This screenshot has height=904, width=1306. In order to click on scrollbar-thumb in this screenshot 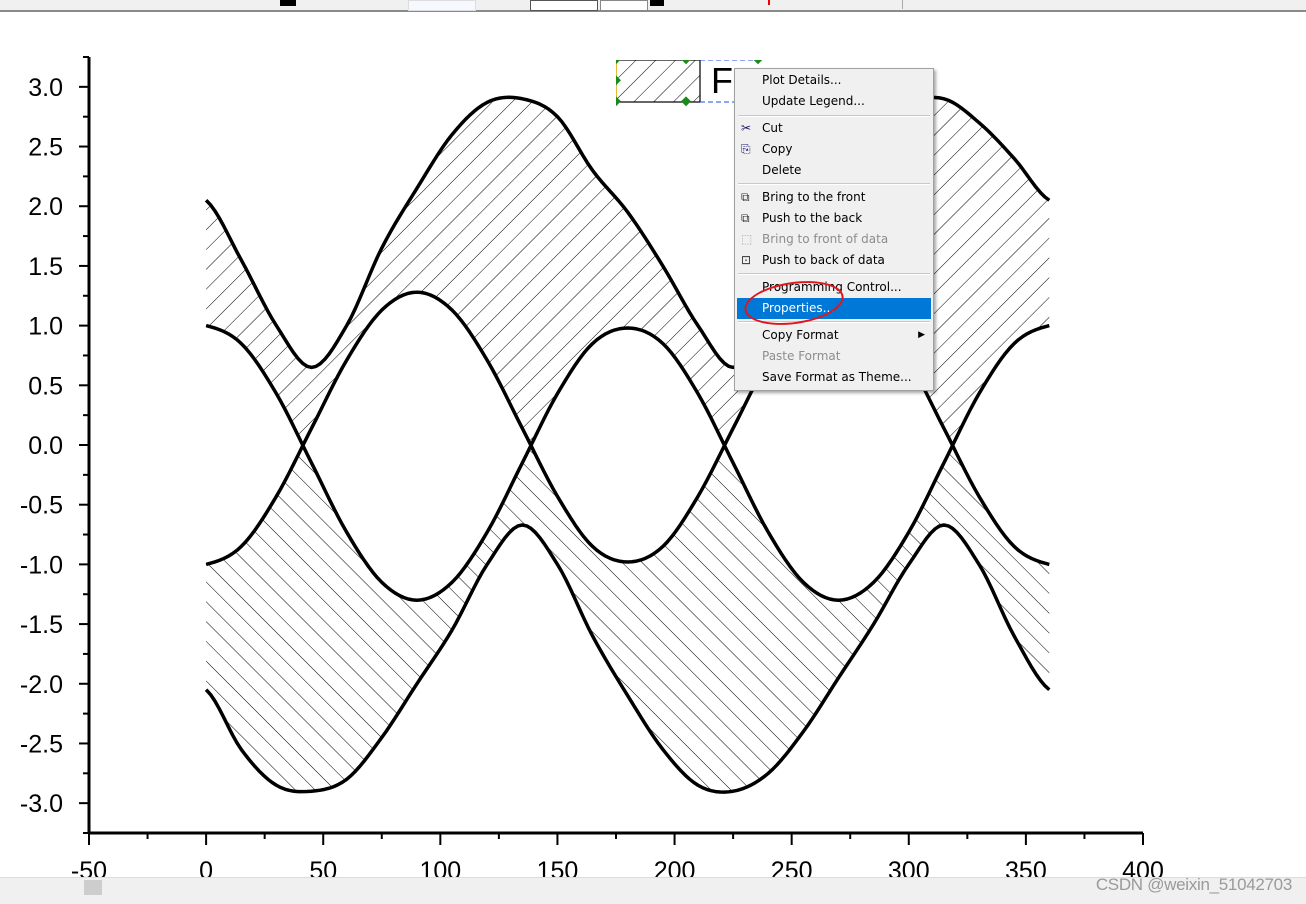, I will do `click(93, 887)`.